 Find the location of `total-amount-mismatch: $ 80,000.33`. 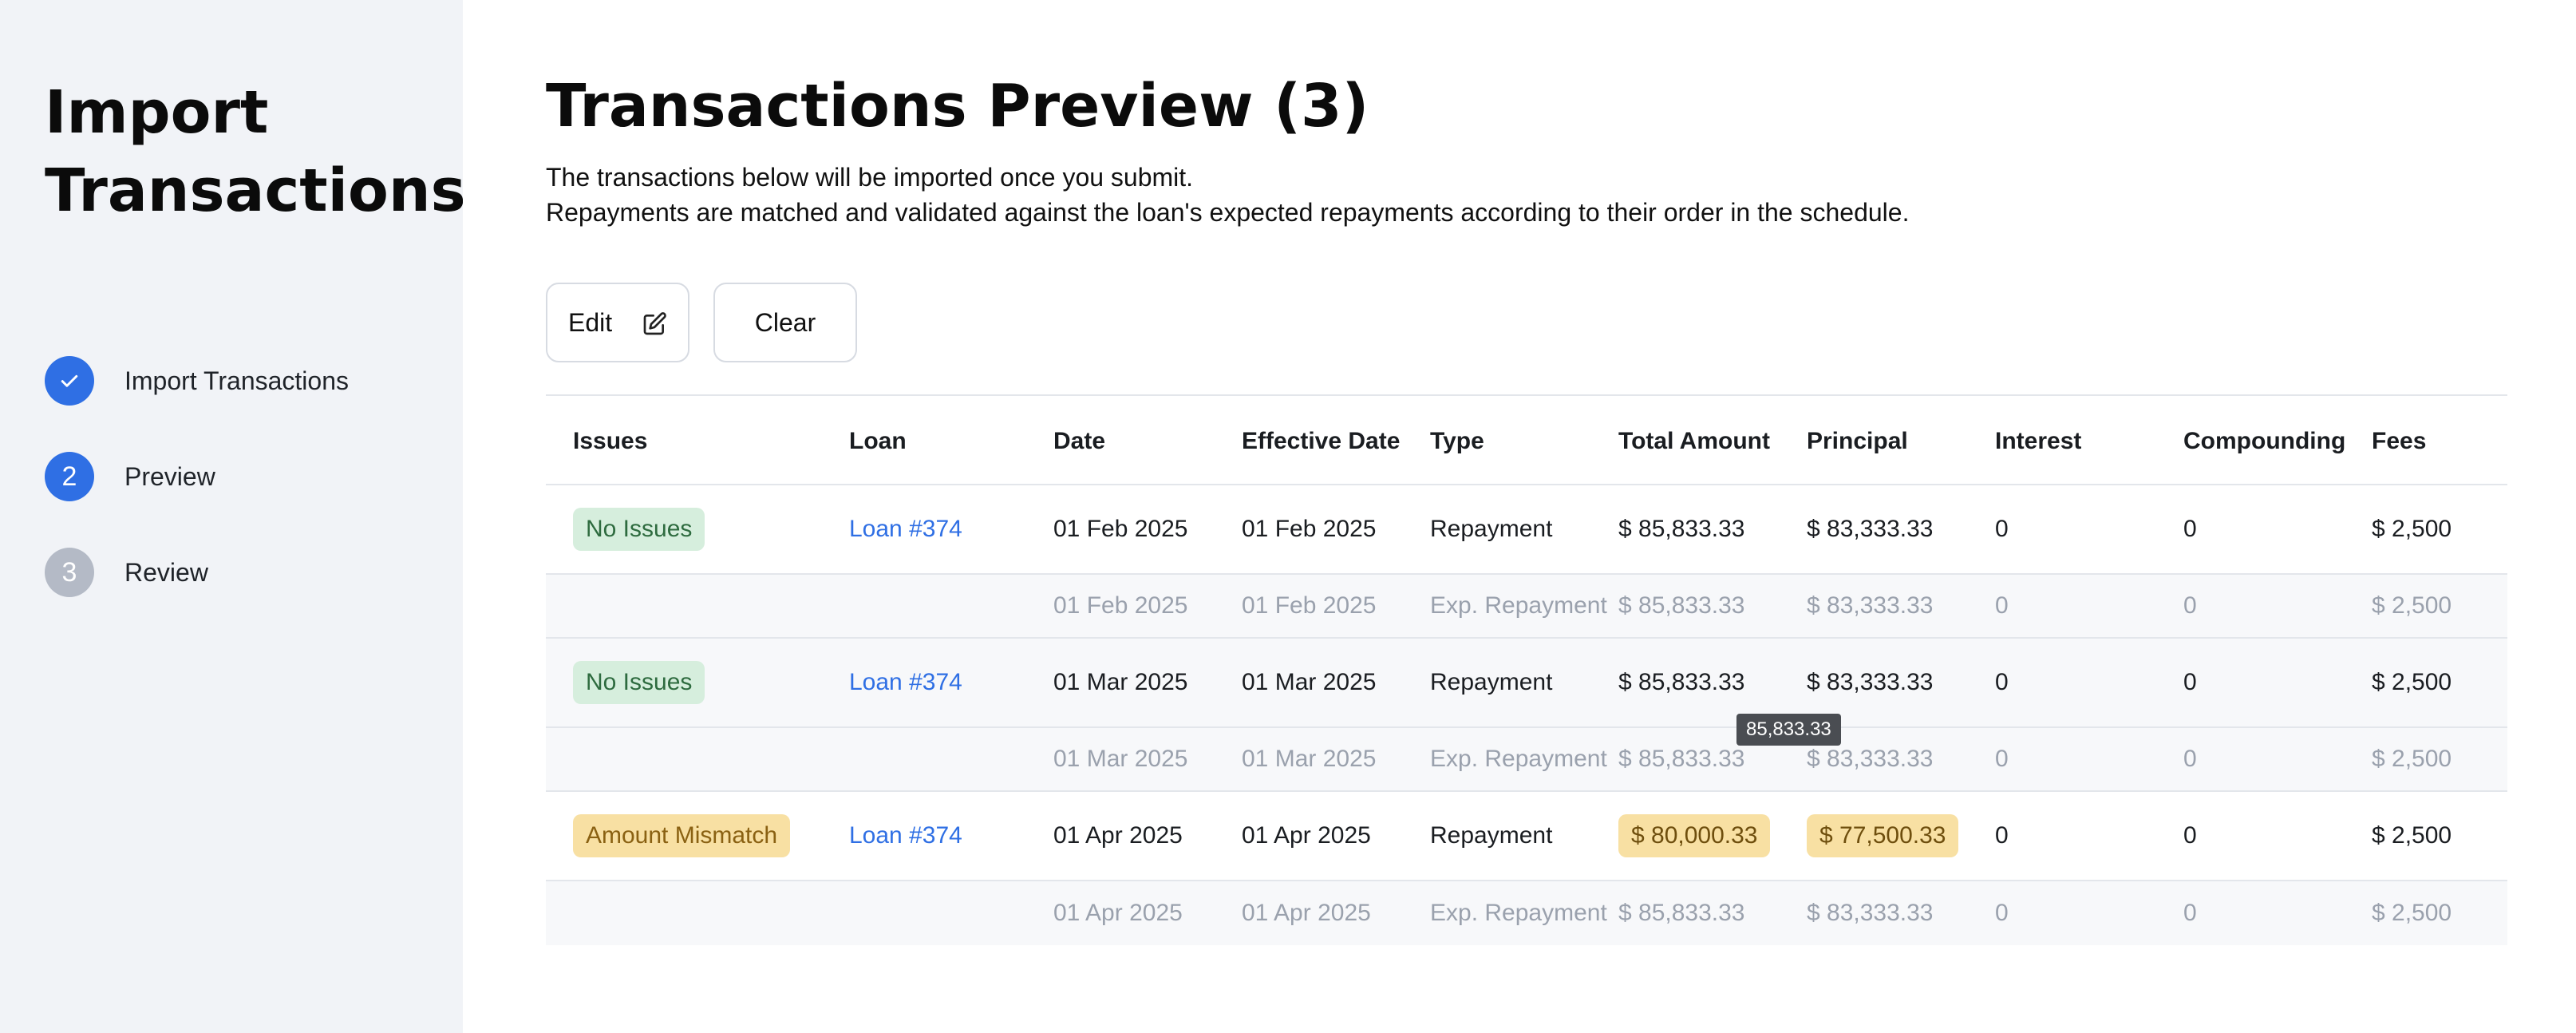

total-amount-mismatch: $ 80,000.33 is located at coordinates (1694, 835).